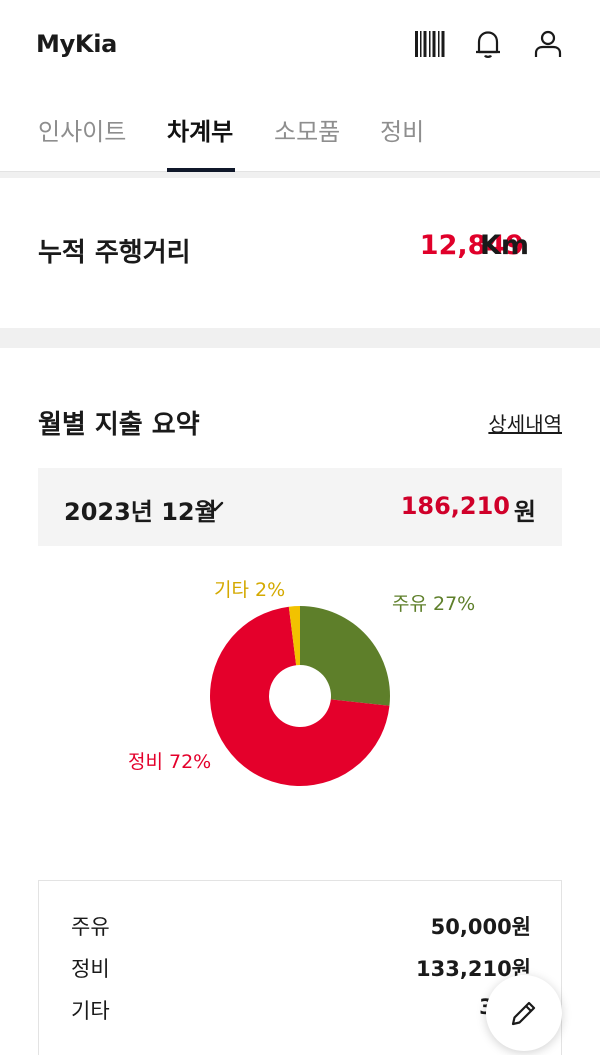  What do you see at coordinates (90, 927) in the screenshot?
I see `summary-name: 주유` at bounding box center [90, 927].